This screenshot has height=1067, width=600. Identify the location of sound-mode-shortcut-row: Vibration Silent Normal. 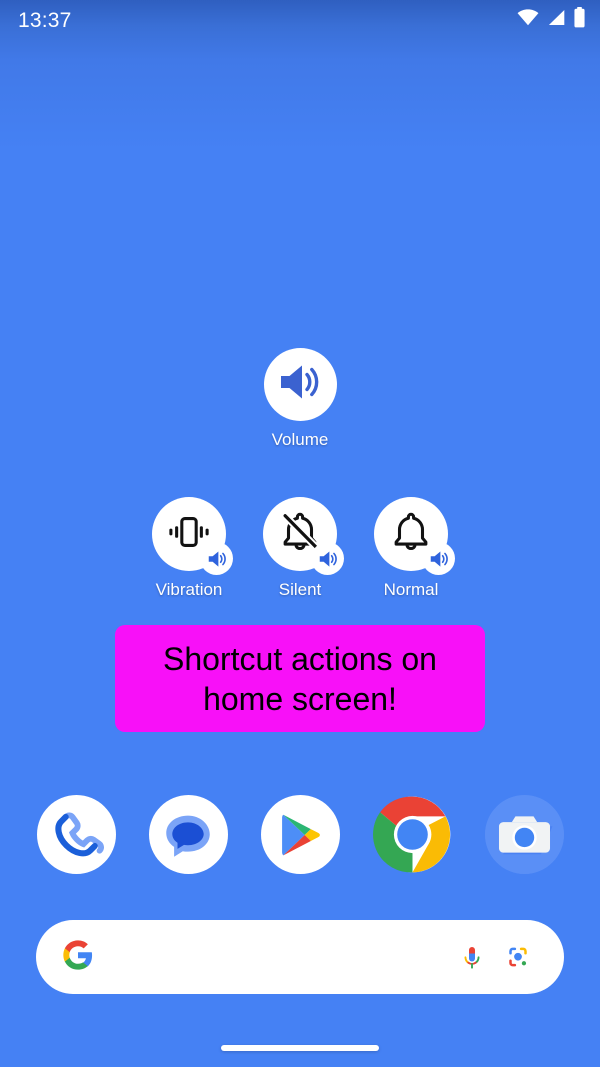
(300, 548).